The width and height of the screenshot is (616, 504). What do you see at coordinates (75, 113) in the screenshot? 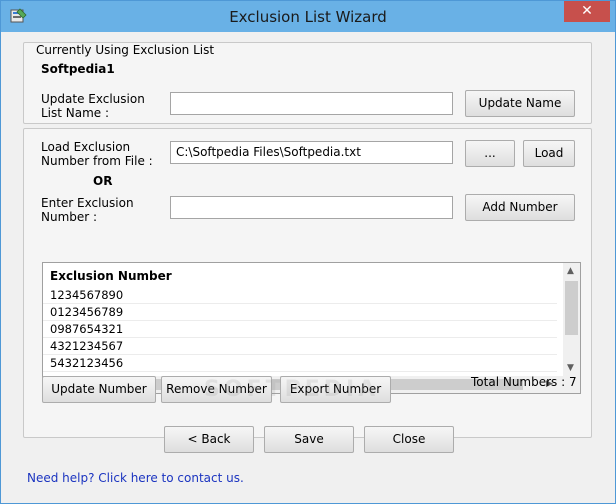
I see `update-name-label-line2: List Name :` at bounding box center [75, 113].